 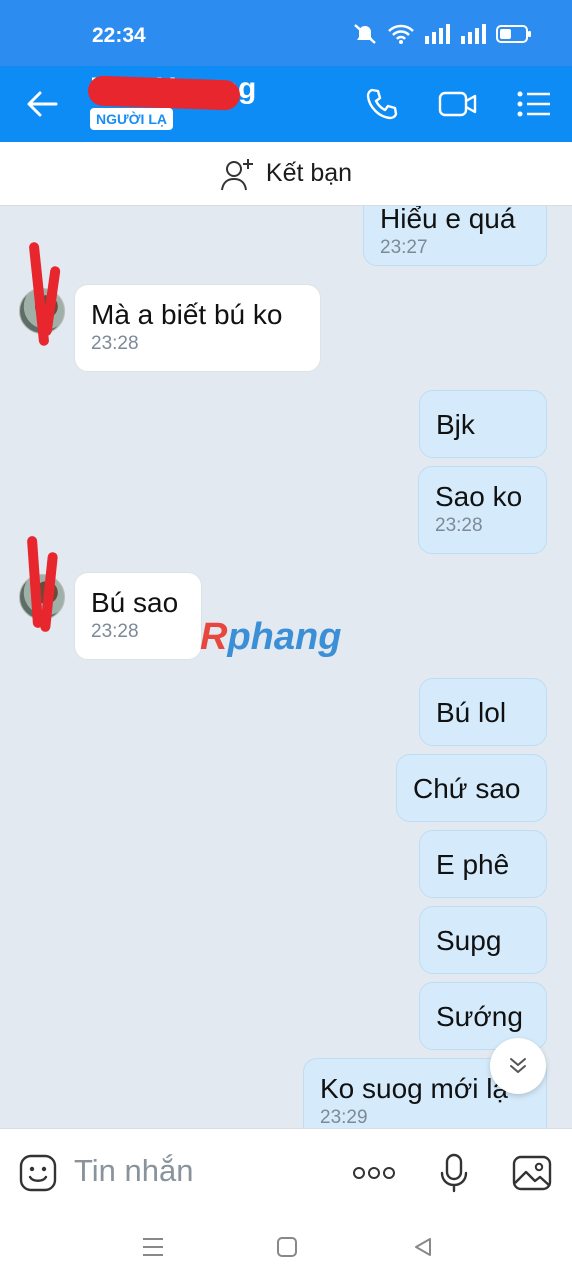 I want to click on image-button, so click(x=532, y=1173).